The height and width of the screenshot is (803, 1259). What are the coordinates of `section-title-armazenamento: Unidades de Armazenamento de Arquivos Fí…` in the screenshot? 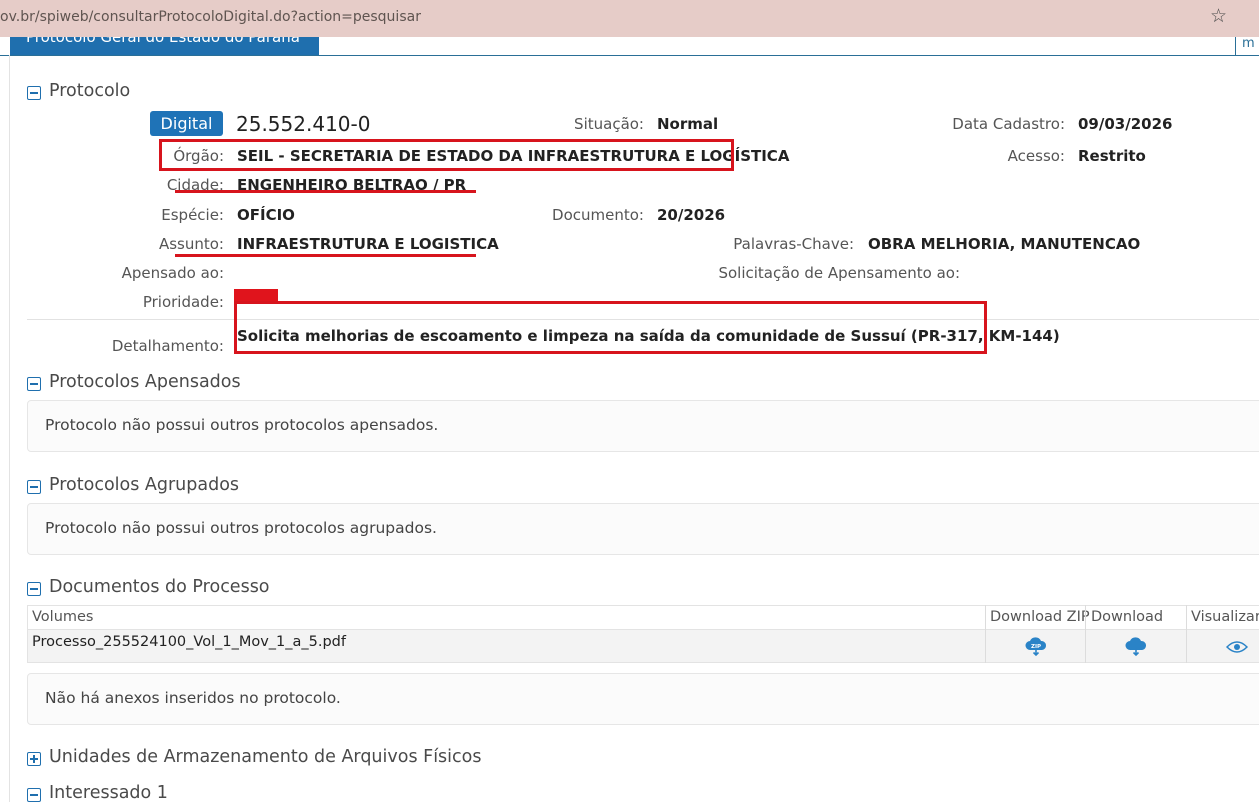 It's located at (265, 757).